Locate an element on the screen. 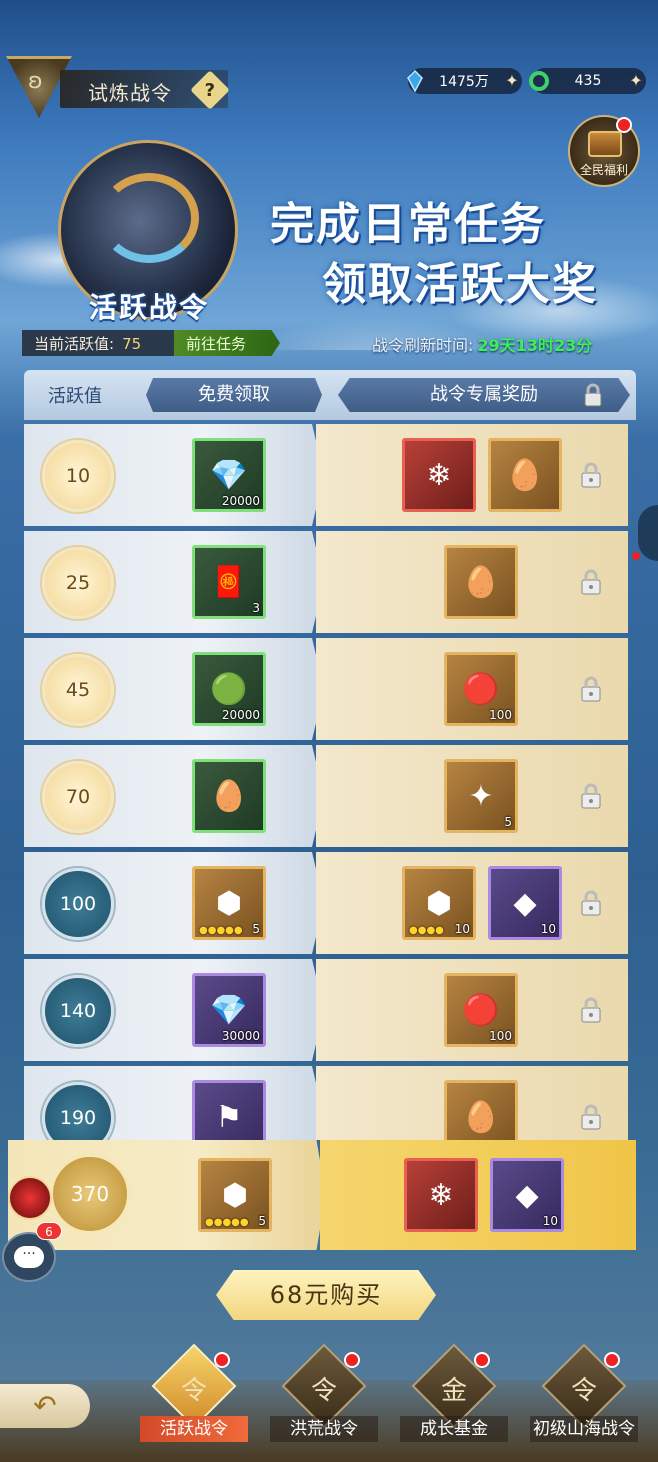 The image size is (658, 1462). currency-value: 1475万 is located at coordinates (464, 82).